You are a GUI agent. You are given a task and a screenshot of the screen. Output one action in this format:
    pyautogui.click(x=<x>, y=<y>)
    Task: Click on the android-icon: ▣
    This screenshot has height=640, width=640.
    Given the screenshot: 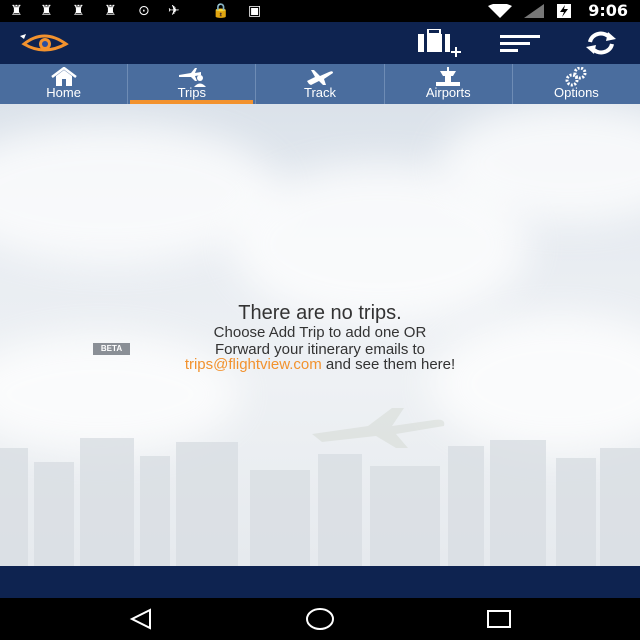 What is the action you would take?
    pyautogui.click(x=255, y=11)
    